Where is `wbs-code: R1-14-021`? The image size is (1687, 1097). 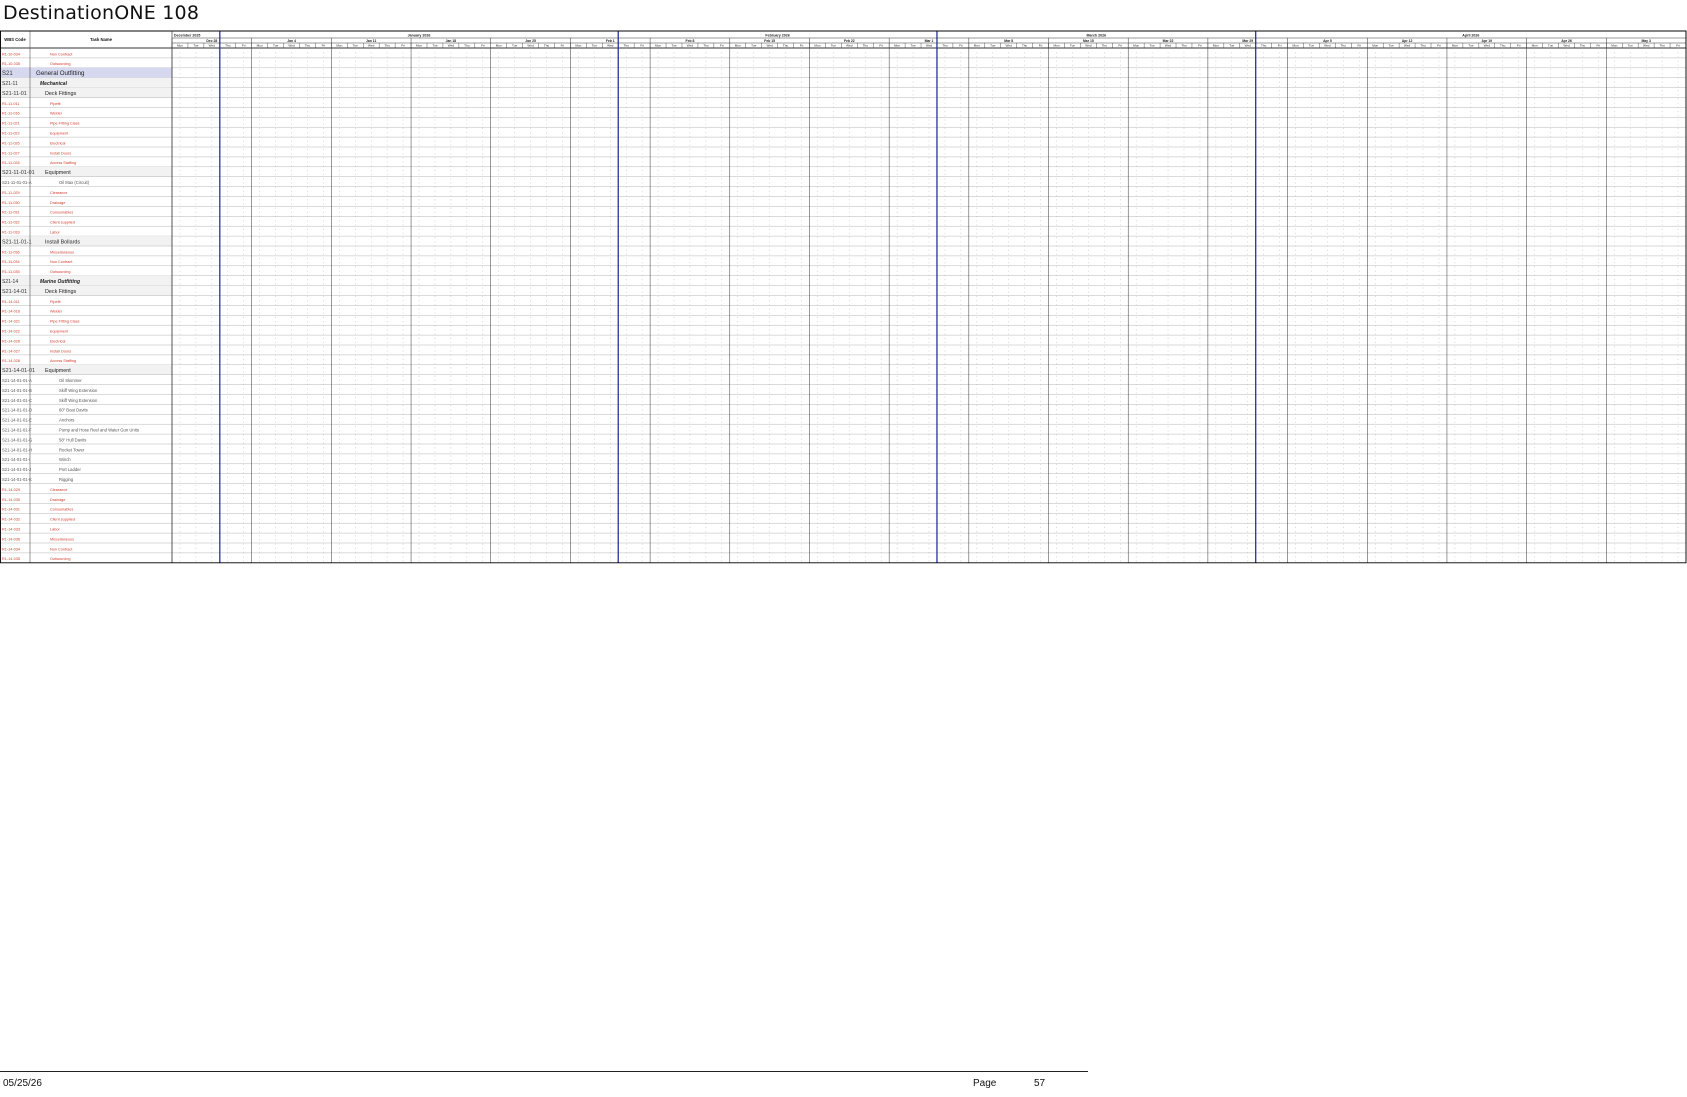
wbs-code: R1-14-021 is located at coordinates (11, 322).